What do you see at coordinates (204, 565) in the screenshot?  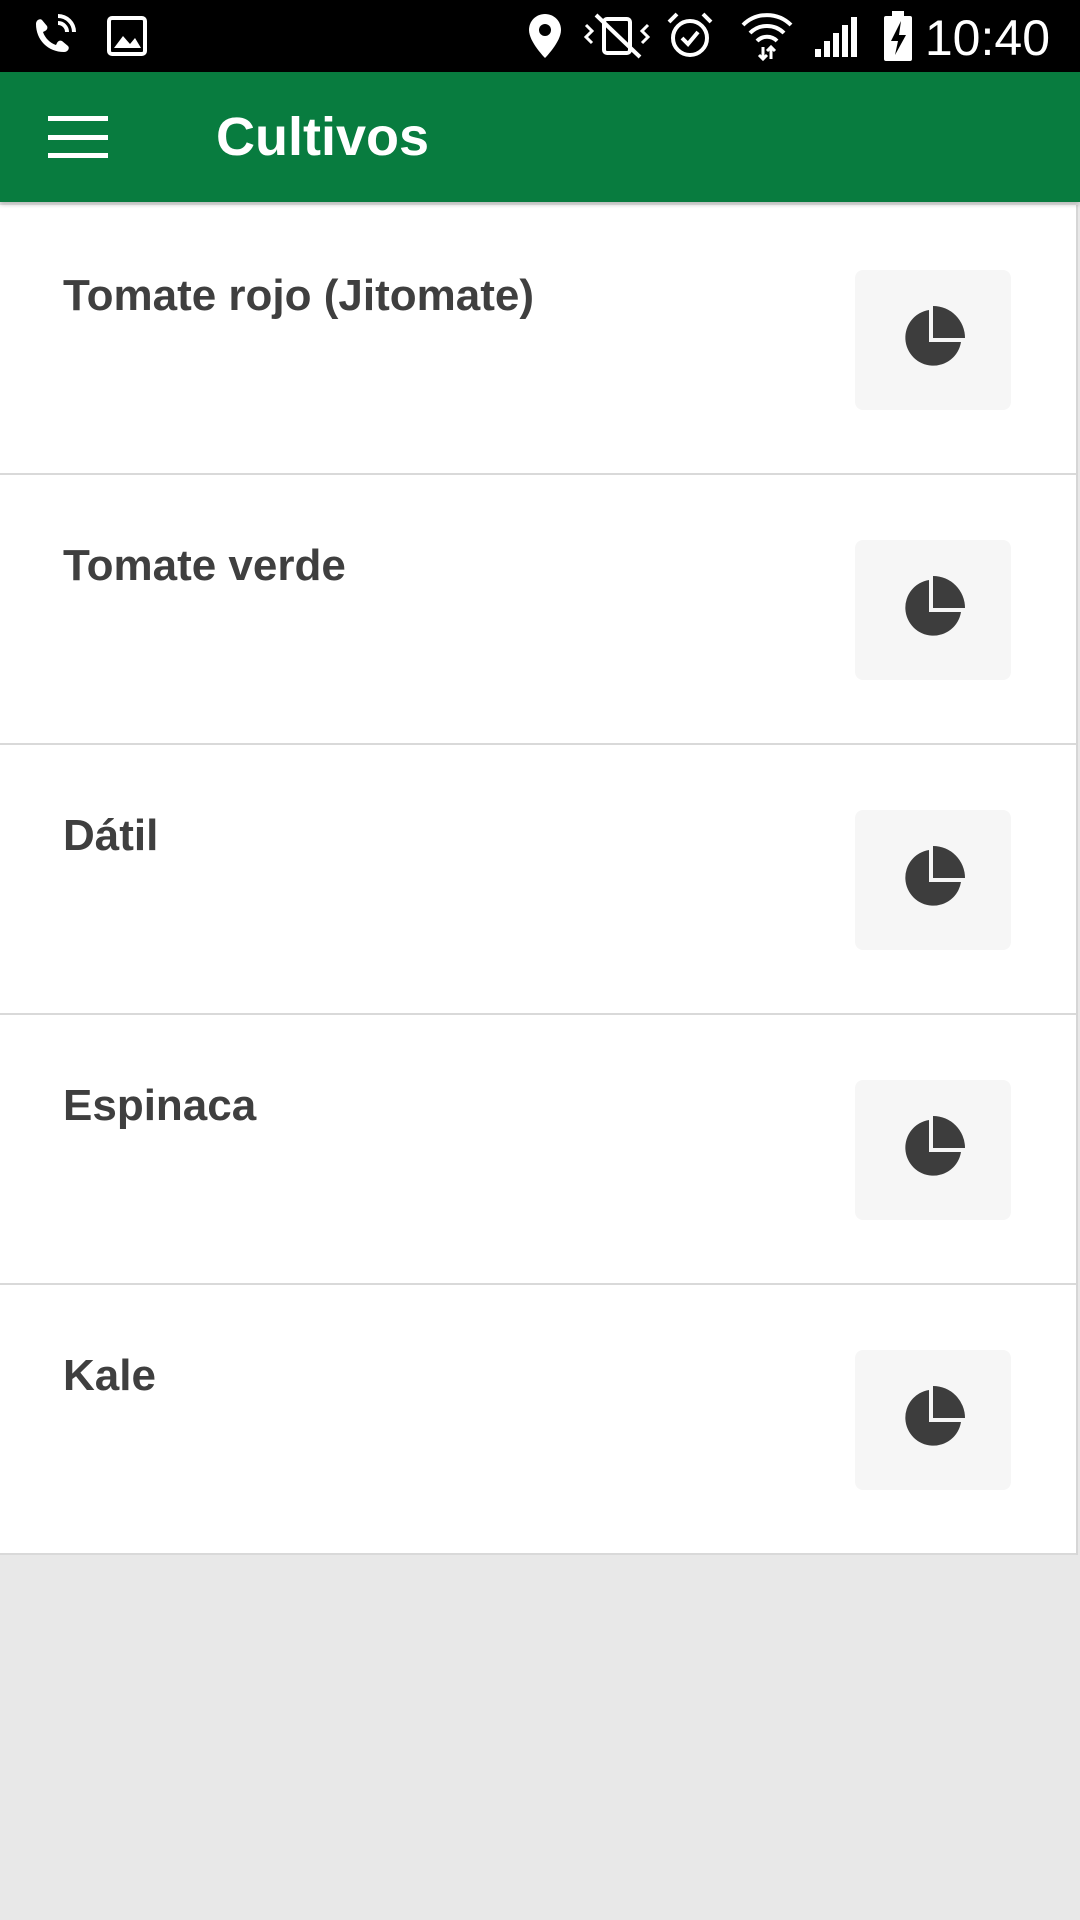 I see `crop-name: Tomate verde` at bounding box center [204, 565].